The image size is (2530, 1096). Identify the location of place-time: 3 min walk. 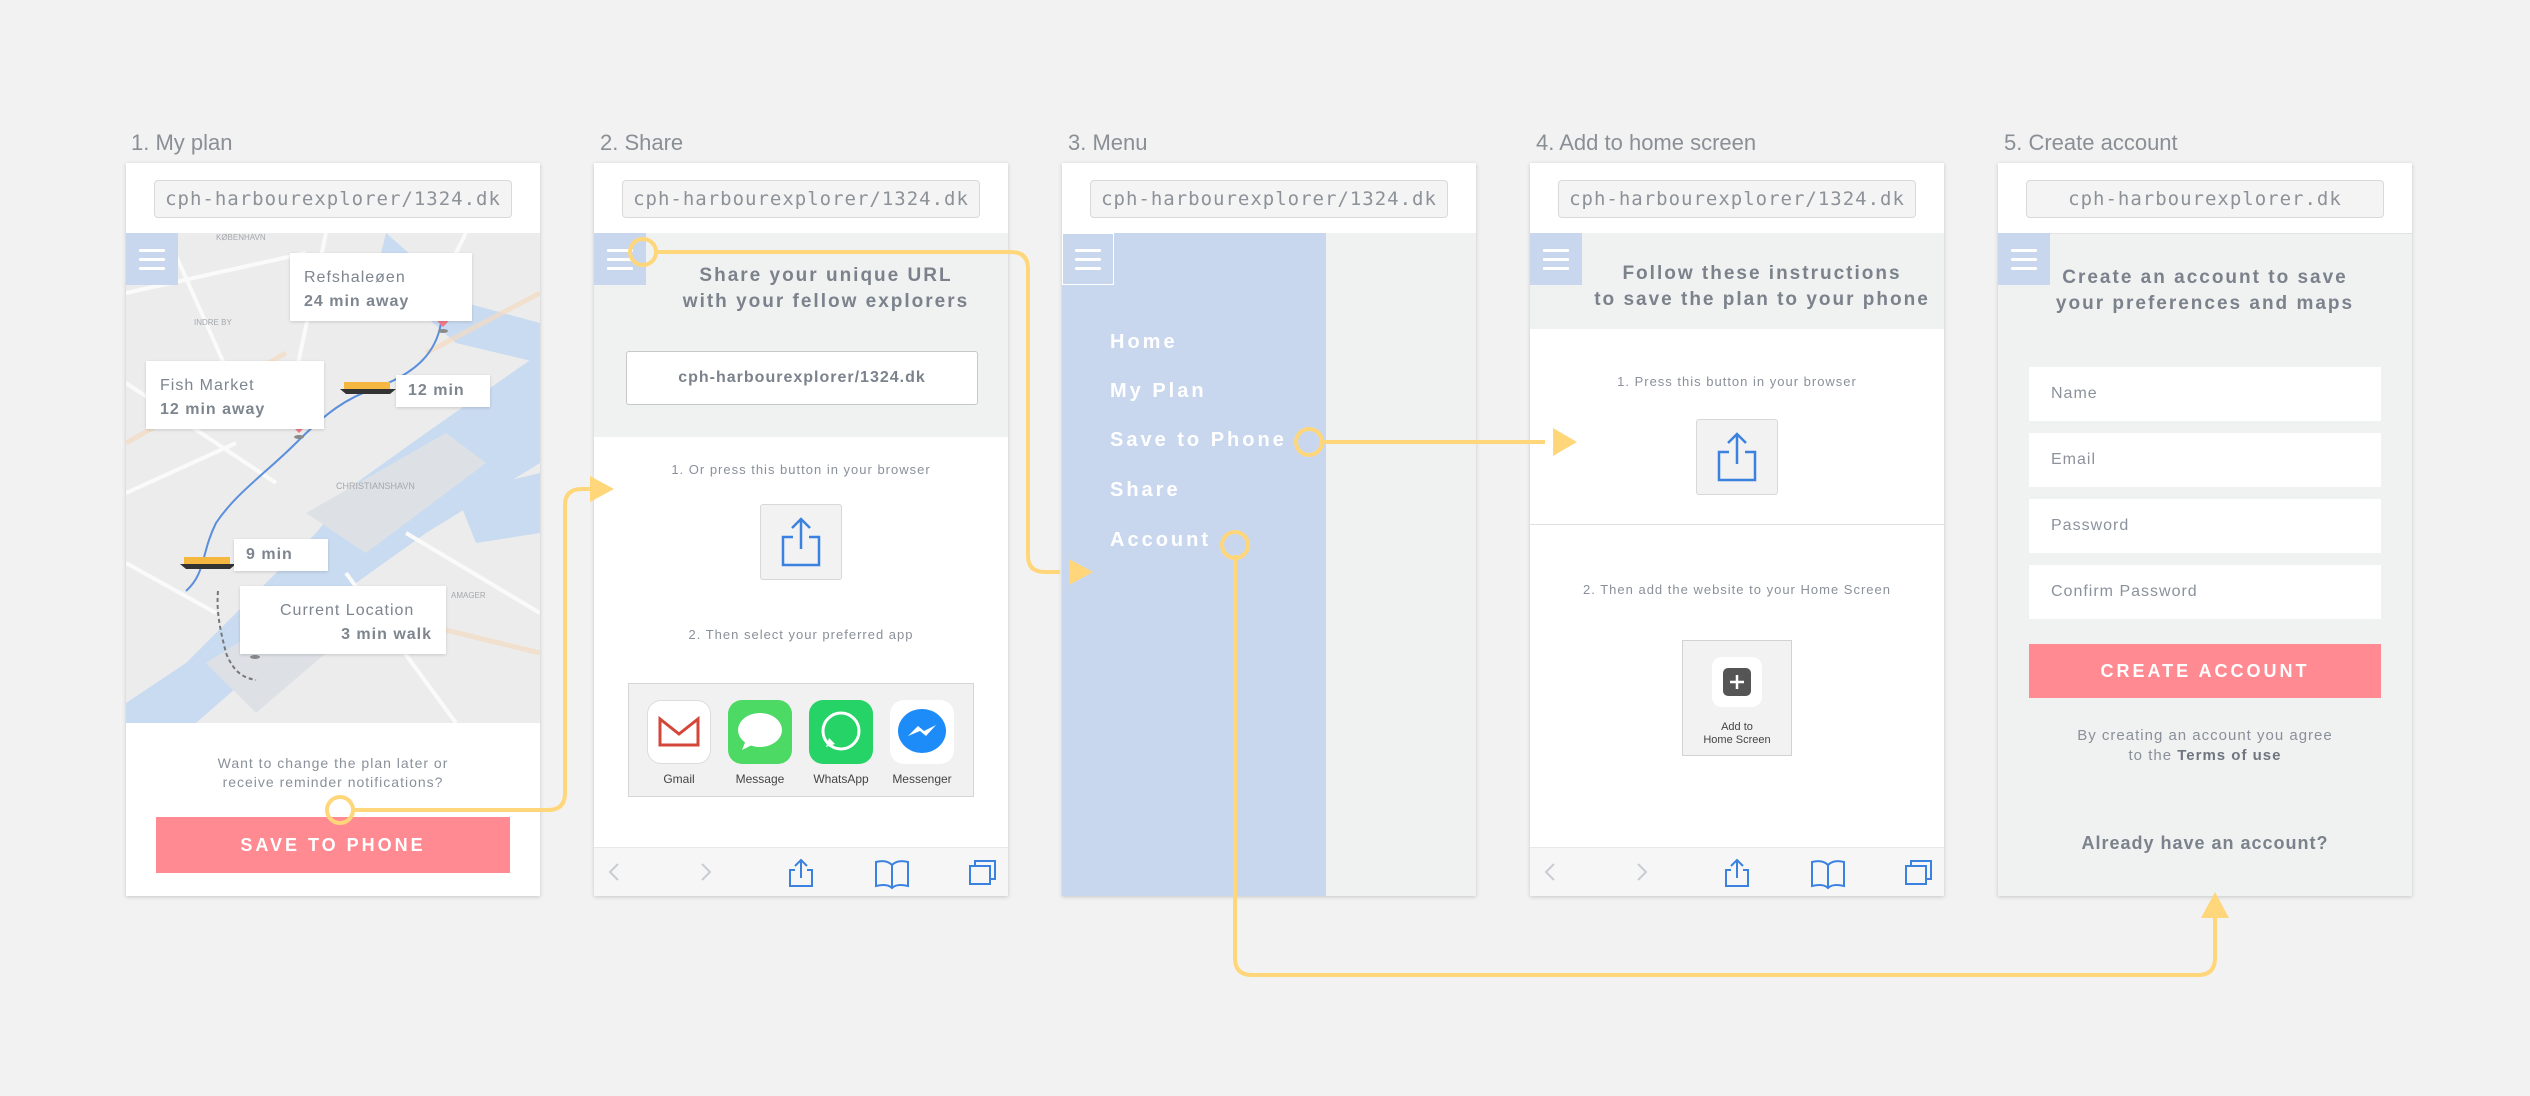
(386, 634).